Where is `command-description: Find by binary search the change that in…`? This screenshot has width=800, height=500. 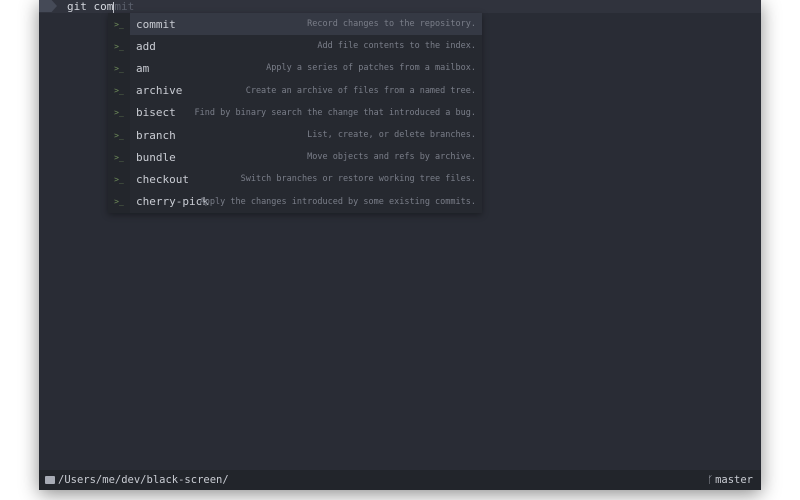 command-description: Find by binary search the change that in… is located at coordinates (335, 112).